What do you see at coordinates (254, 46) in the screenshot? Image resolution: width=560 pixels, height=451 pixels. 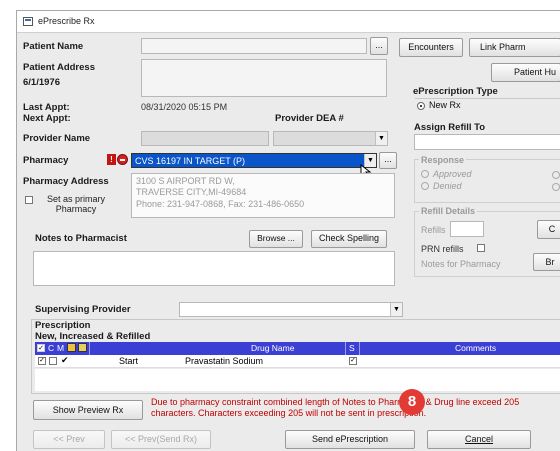 I see `patient-name-field` at bounding box center [254, 46].